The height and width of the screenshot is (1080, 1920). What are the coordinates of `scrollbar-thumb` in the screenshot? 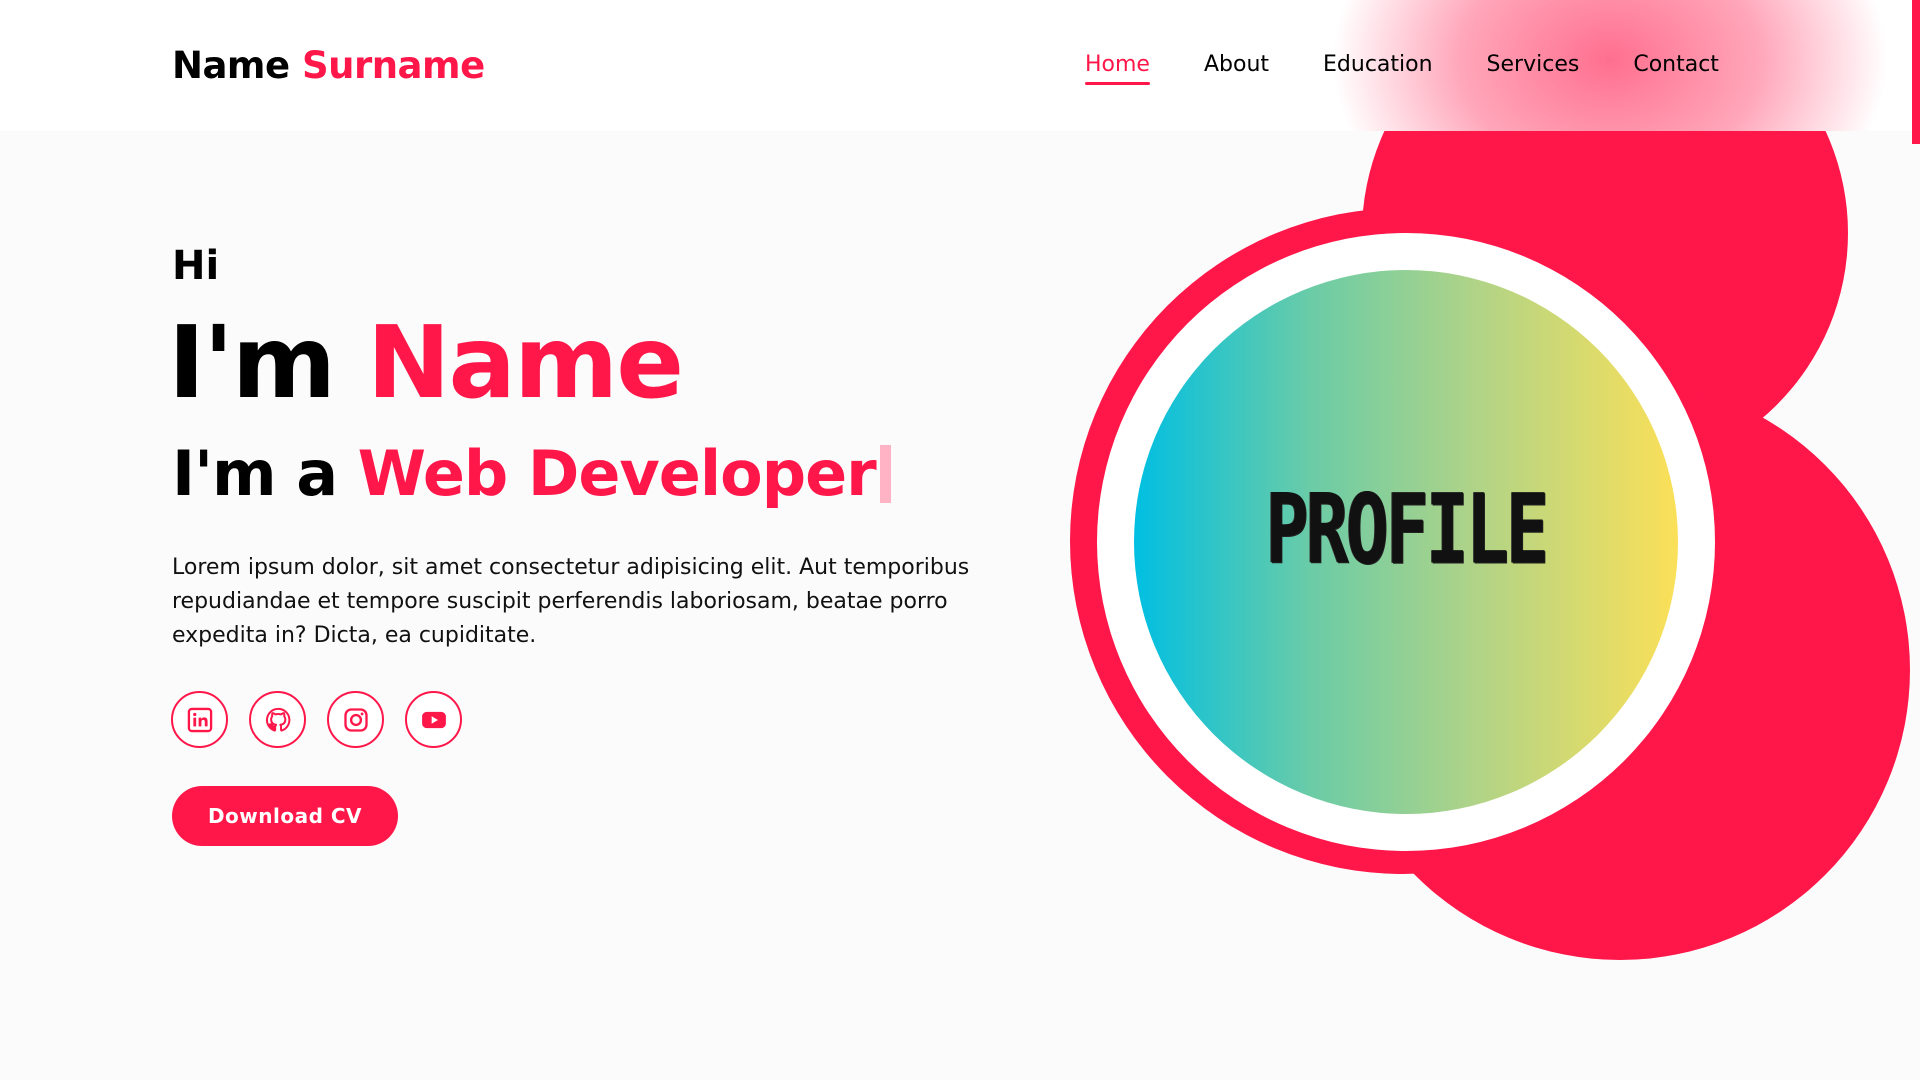 It's located at (1916, 72).